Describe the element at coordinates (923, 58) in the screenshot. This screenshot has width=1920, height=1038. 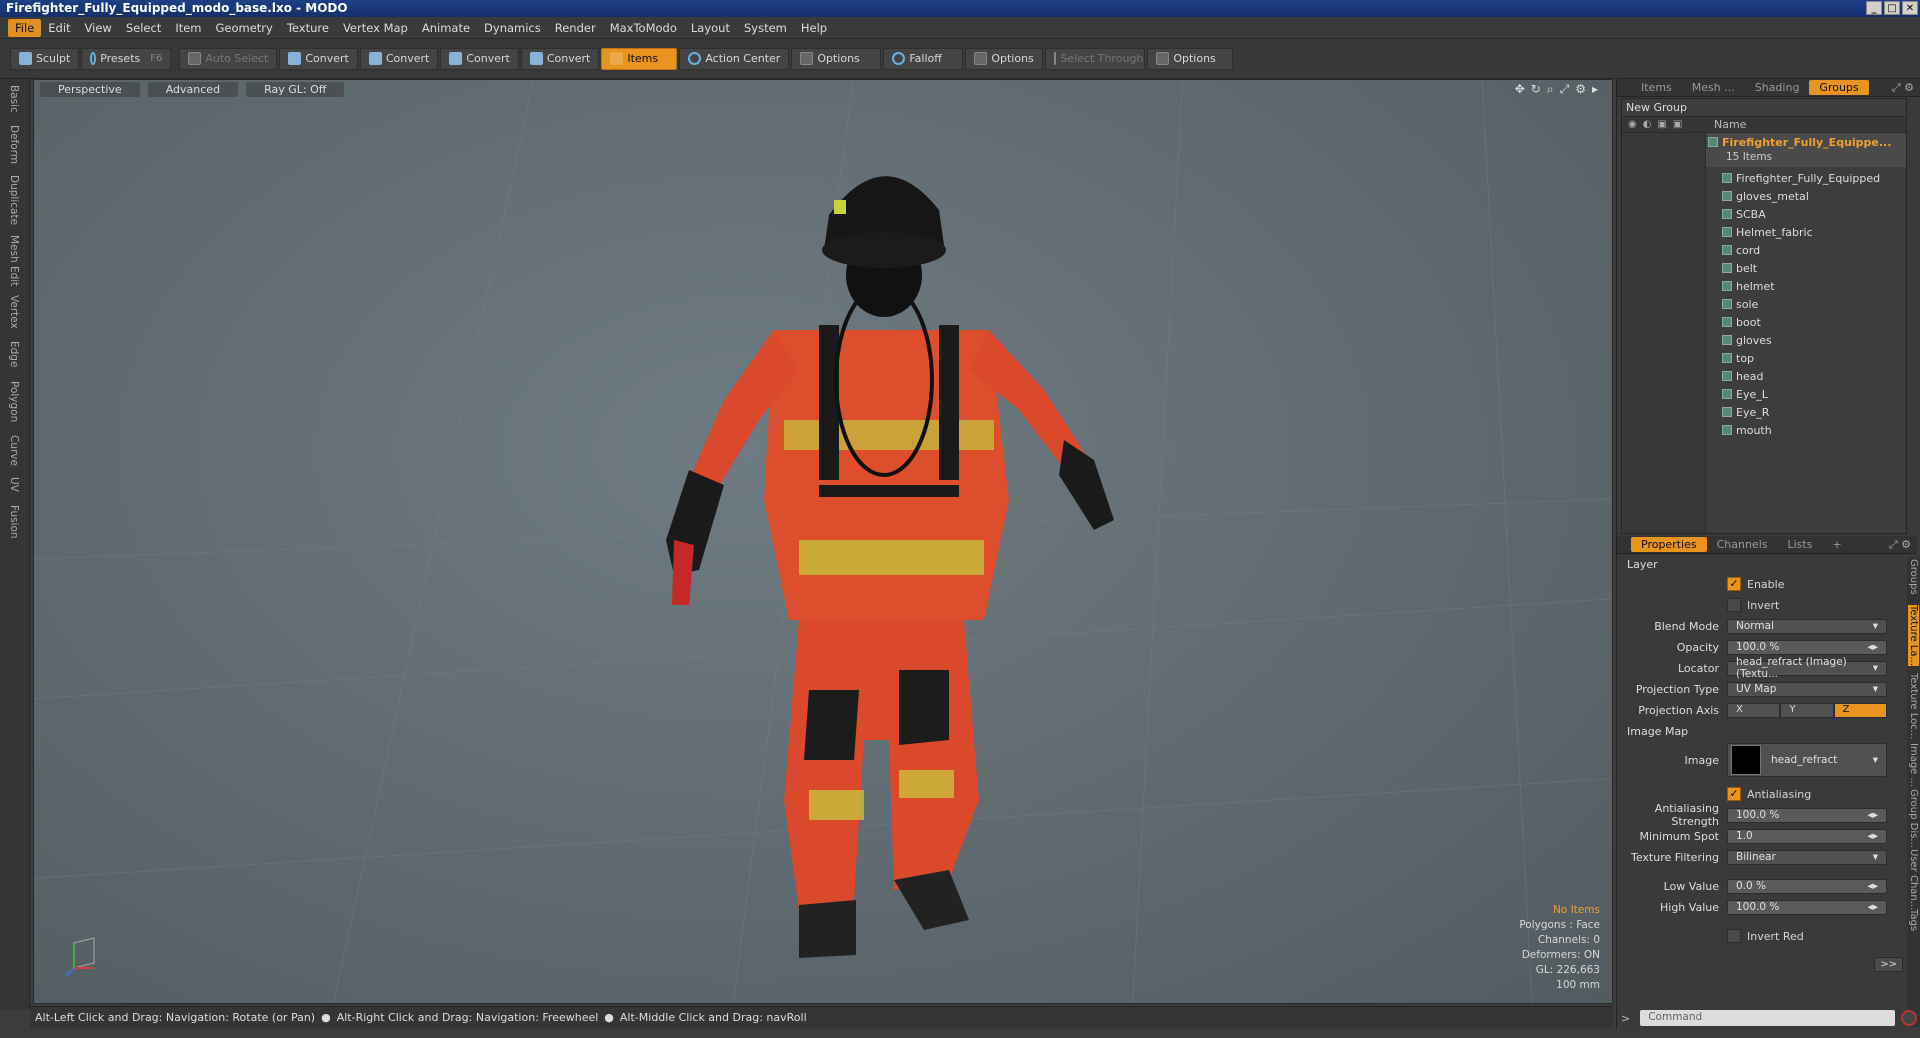
I see `falloff-button: Falloff` at that location.